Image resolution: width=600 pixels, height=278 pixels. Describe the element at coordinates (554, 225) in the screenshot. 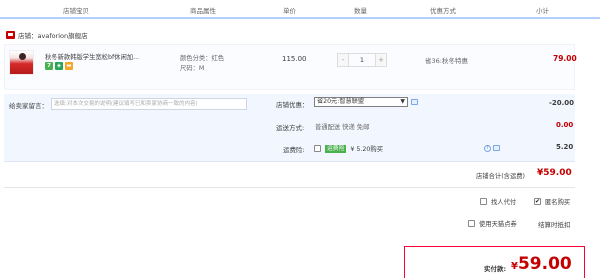

I see `settle-text: 结算时抵扣` at that location.